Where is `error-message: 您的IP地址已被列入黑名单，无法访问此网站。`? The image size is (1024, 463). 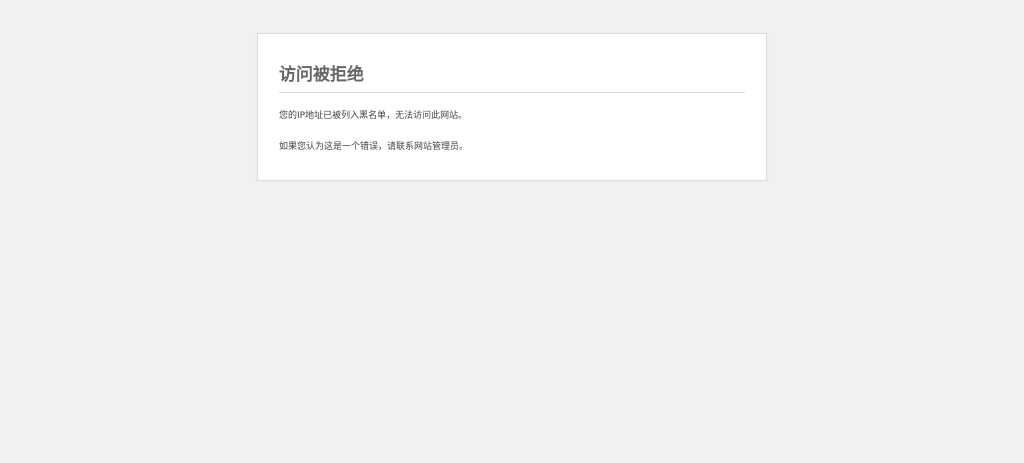
error-message: 您的IP地址已被列入黑名单，无法访问此网站。 is located at coordinates (373, 116).